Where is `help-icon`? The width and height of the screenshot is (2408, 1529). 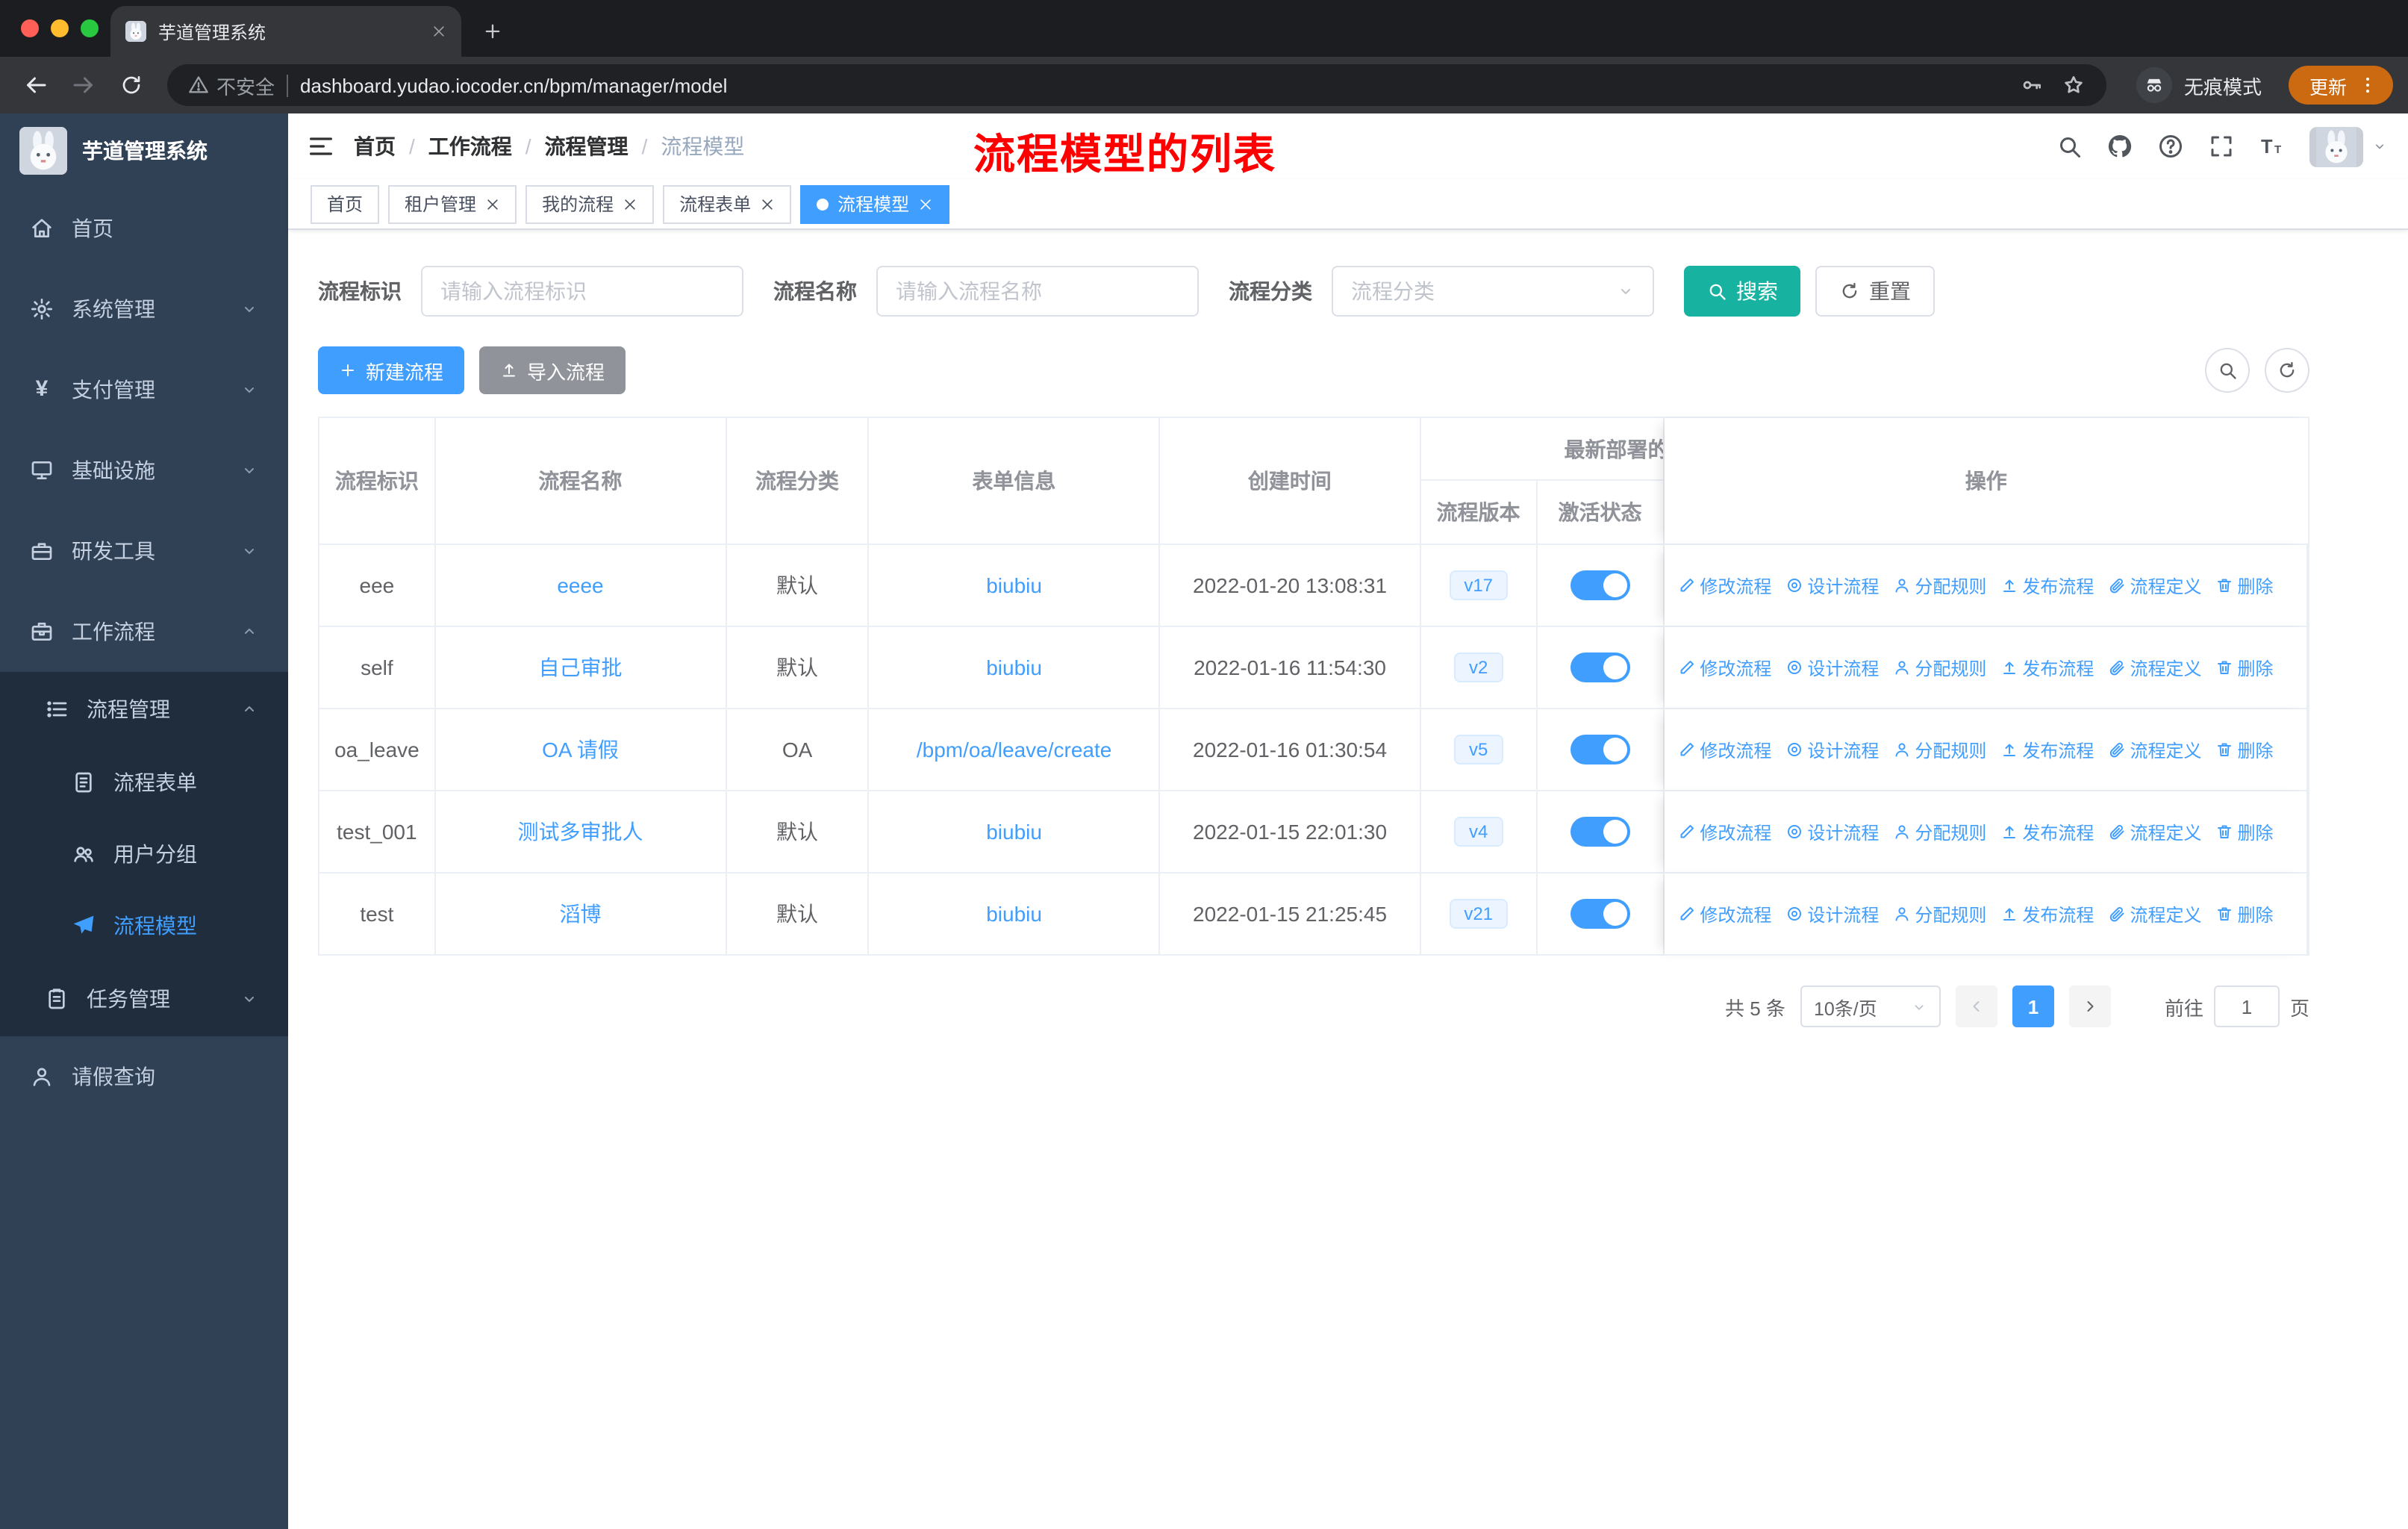 help-icon is located at coordinates (2170, 146).